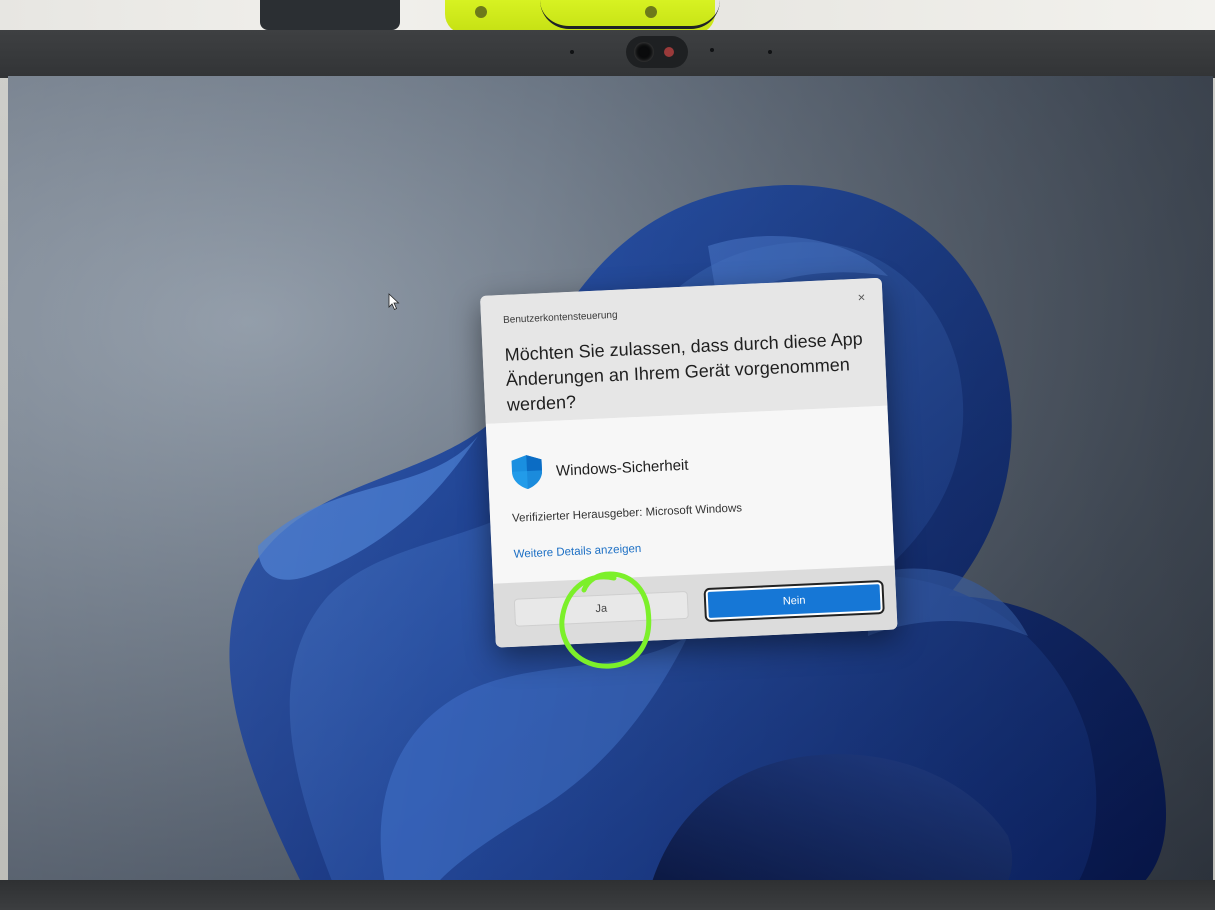  I want to click on mouse-cursor-icon, so click(394, 302).